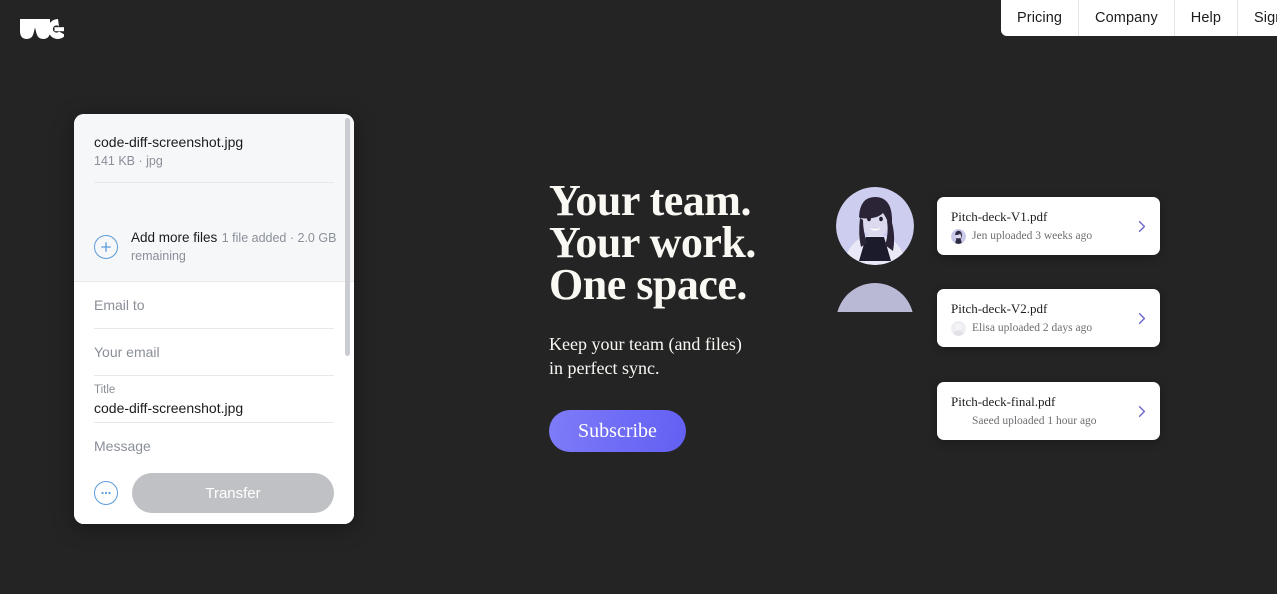 This screenshot has height=594, width=1277. I want to click on nav-item-signup: Sign up, so click(1257, 18).